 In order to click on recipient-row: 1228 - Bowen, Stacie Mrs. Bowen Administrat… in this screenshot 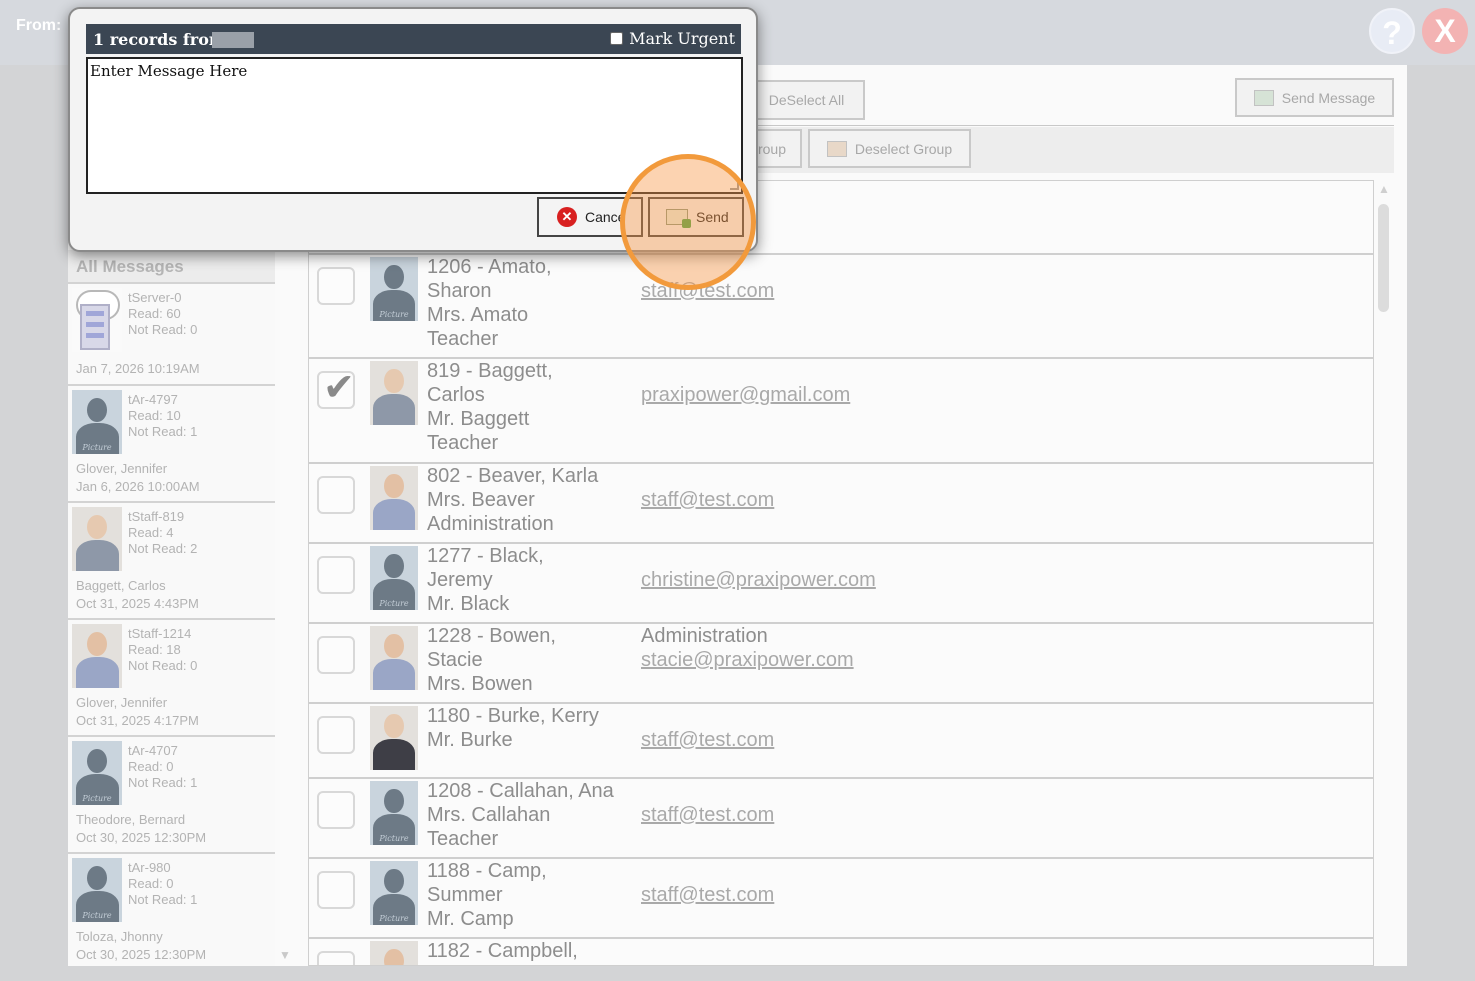, I will do `click(841, 664)`.